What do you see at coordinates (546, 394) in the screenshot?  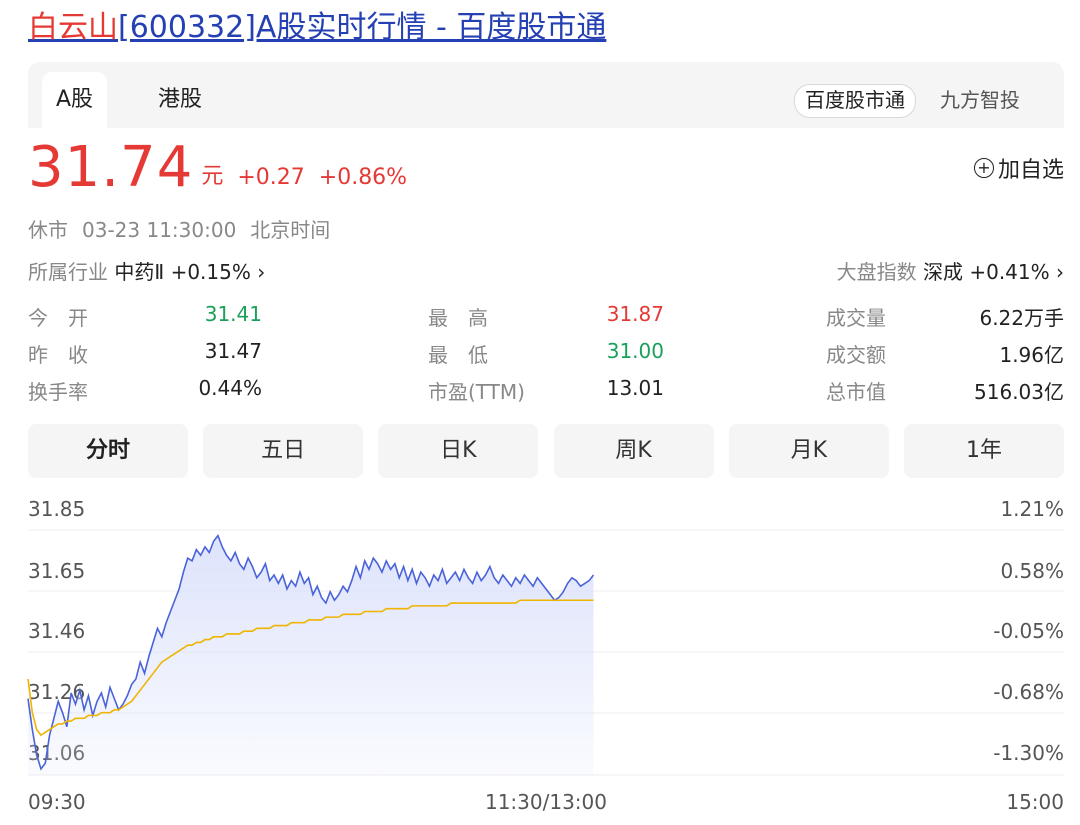 I see `stats-row: 换手率 0.44% 市盈(TTM) 13.01 总市值 516.03亿` at bounding box center [546, 394].